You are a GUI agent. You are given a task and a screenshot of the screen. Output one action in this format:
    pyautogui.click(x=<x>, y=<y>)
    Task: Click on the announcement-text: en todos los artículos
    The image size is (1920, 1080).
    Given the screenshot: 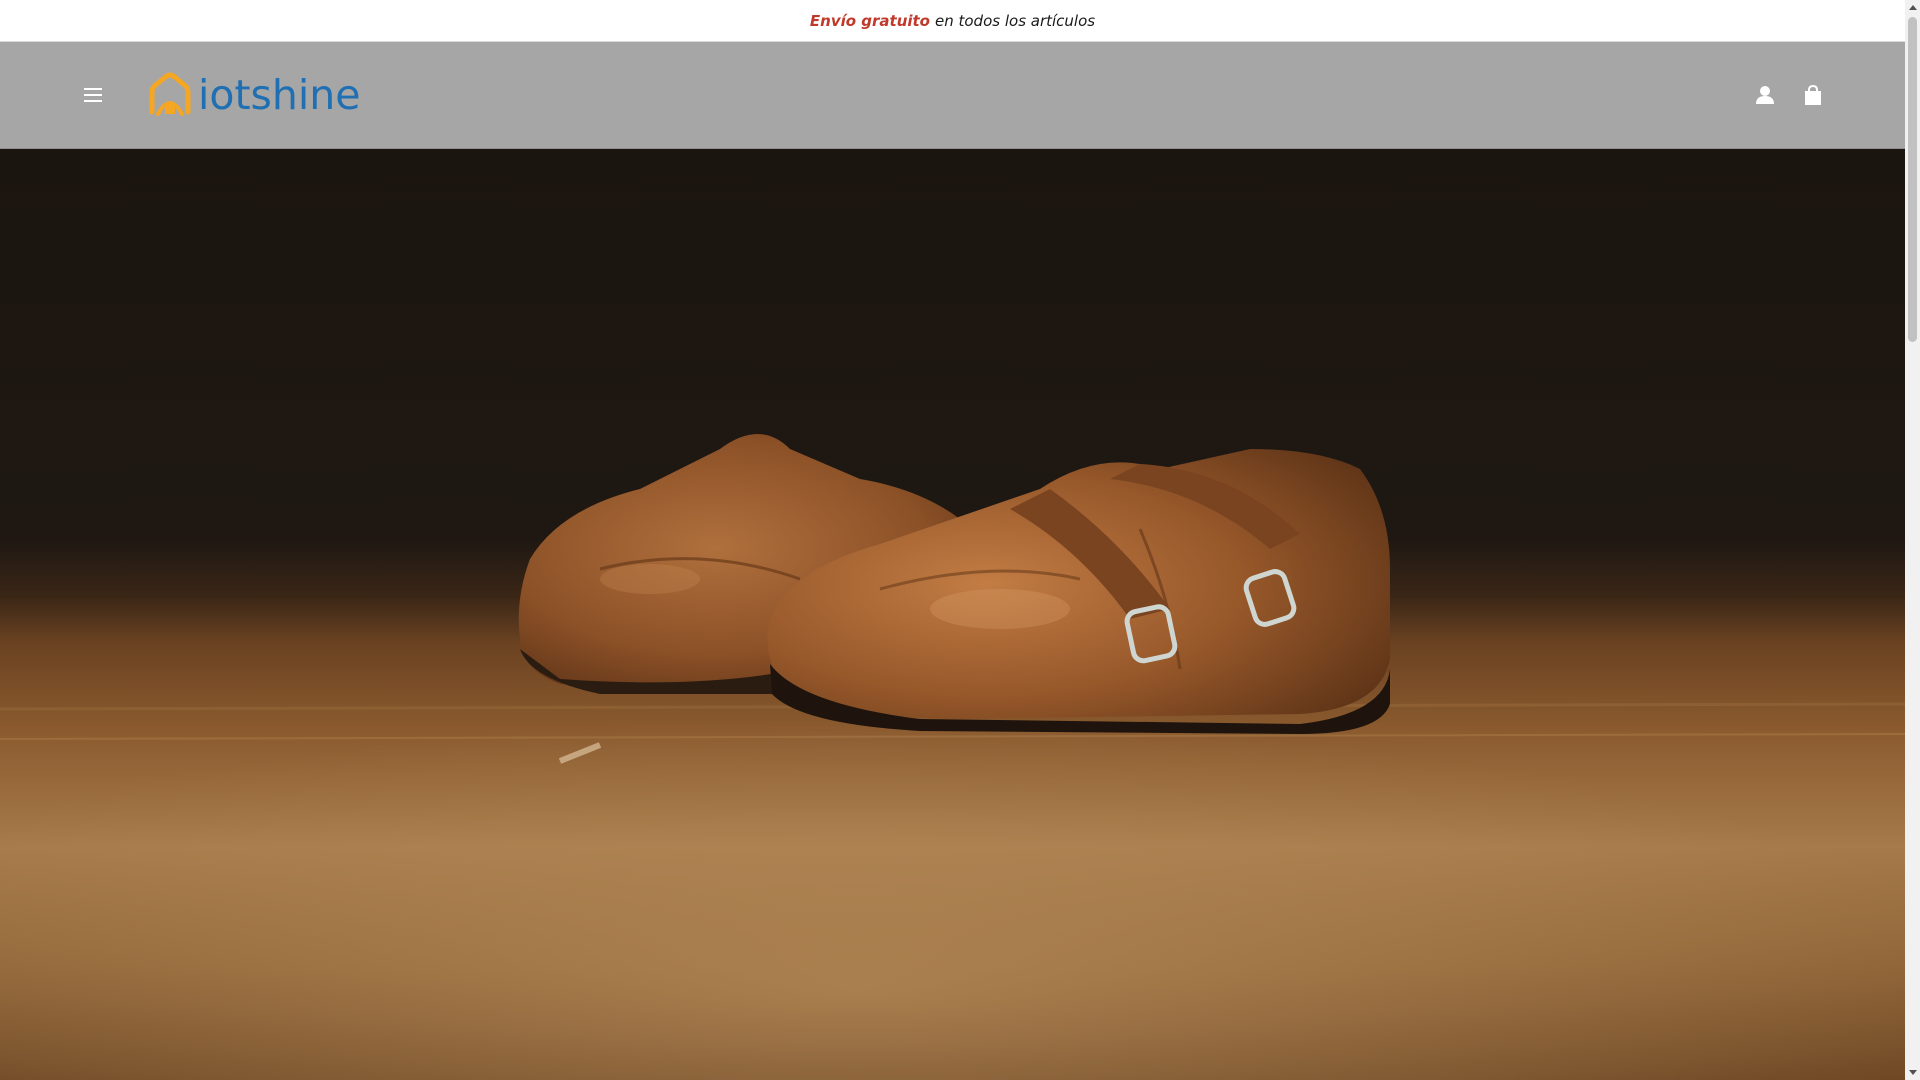 What is the action you would take?
    pyautogui.click(x=1015, y=20)
    